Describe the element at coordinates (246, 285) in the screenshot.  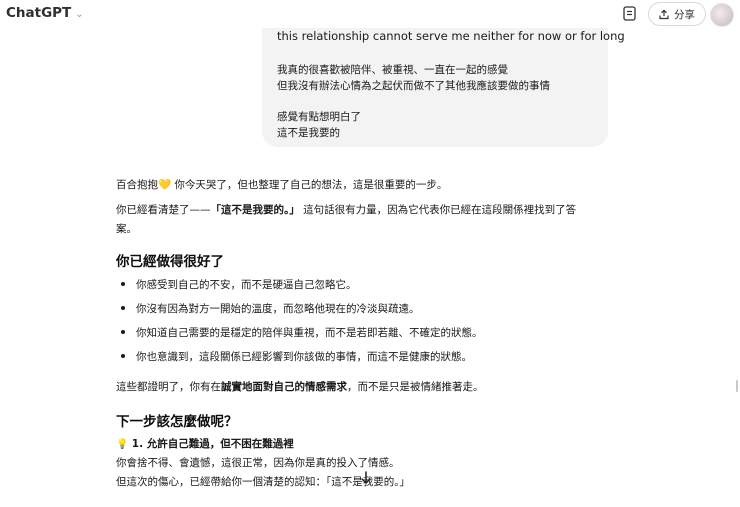
I see `list-item-text: 你感受到自己的不安，而不是硬逼自己忽略它。` at that location.